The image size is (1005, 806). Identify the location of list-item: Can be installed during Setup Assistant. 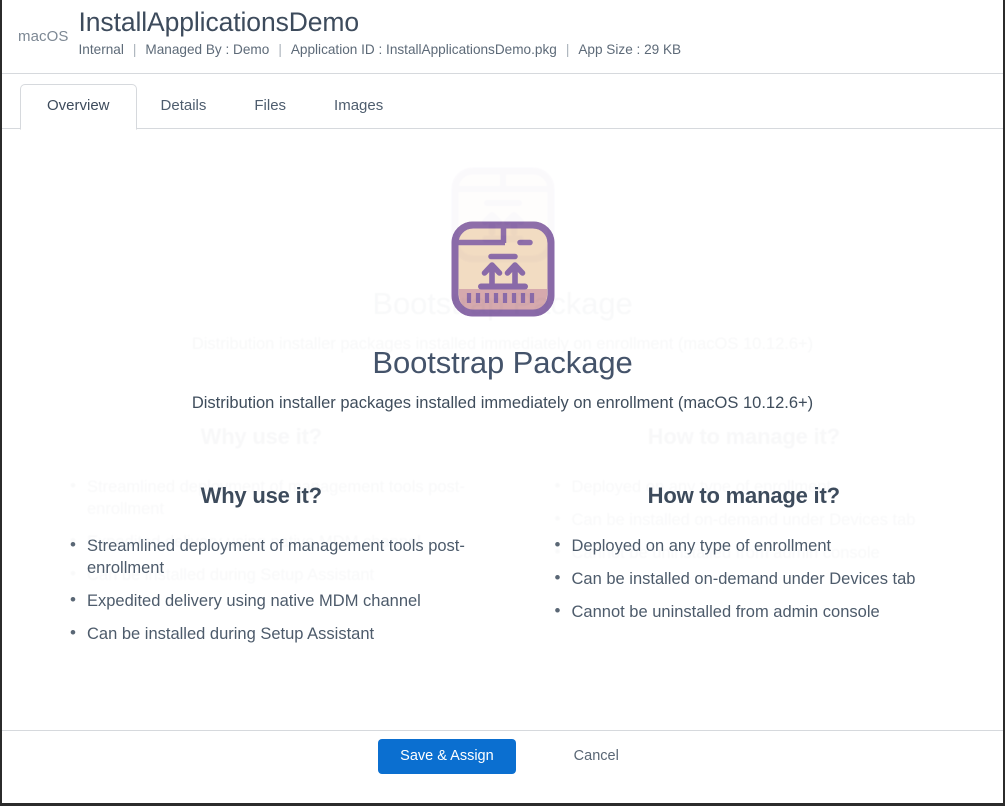
(274, 633).